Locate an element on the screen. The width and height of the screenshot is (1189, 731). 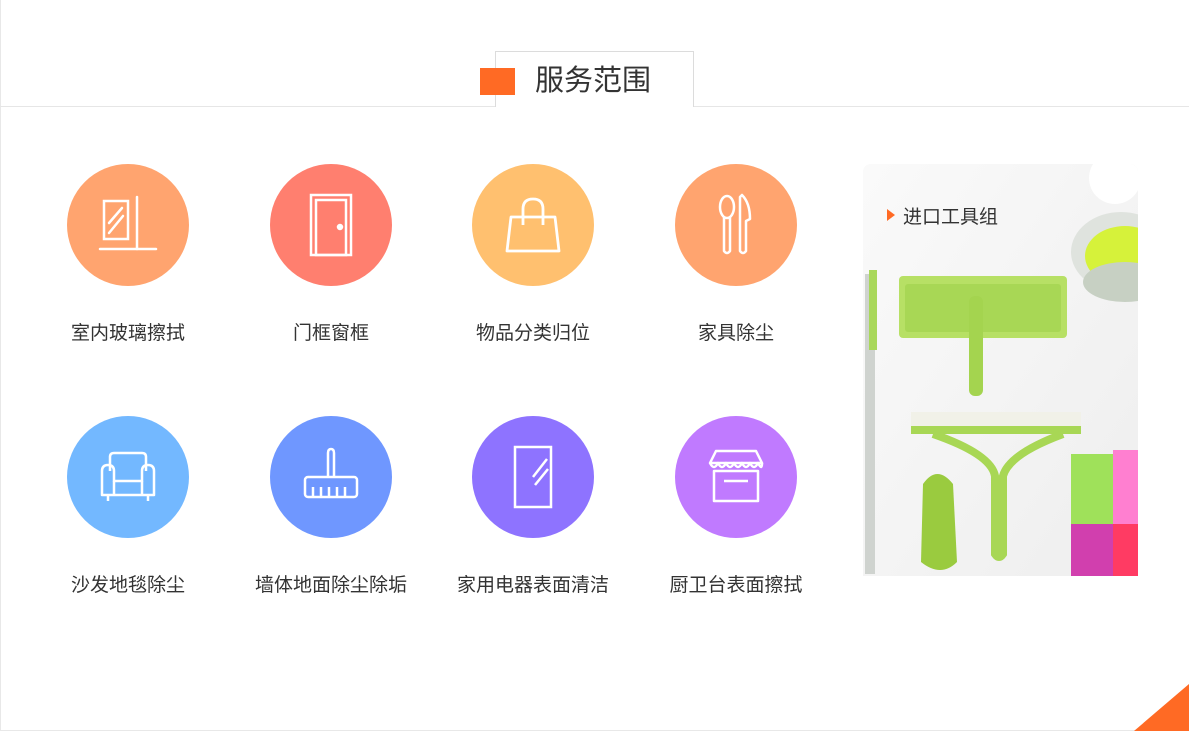
storefront-icon is located at coordinates (736, 476).